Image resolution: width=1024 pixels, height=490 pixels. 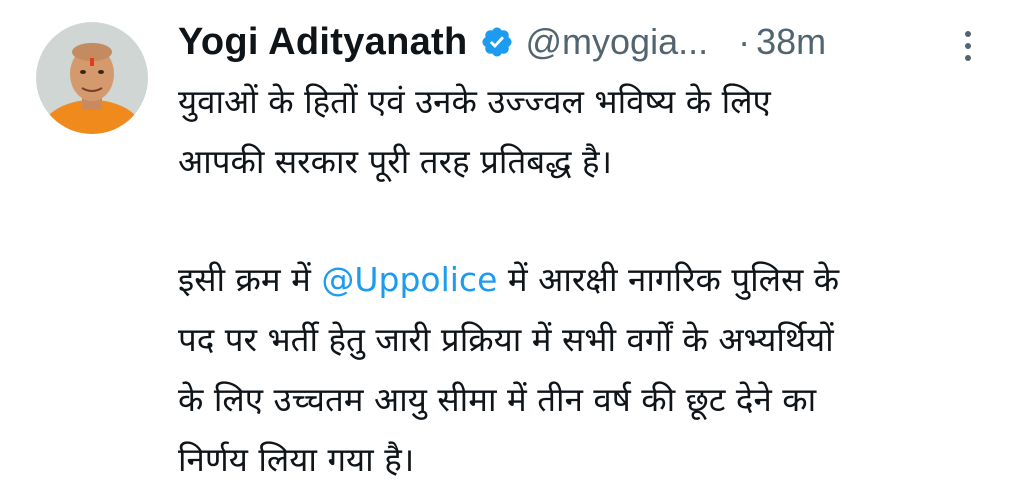 I want to click on author-display-name: Yogi Adityanath, so click(x=323, y=42).